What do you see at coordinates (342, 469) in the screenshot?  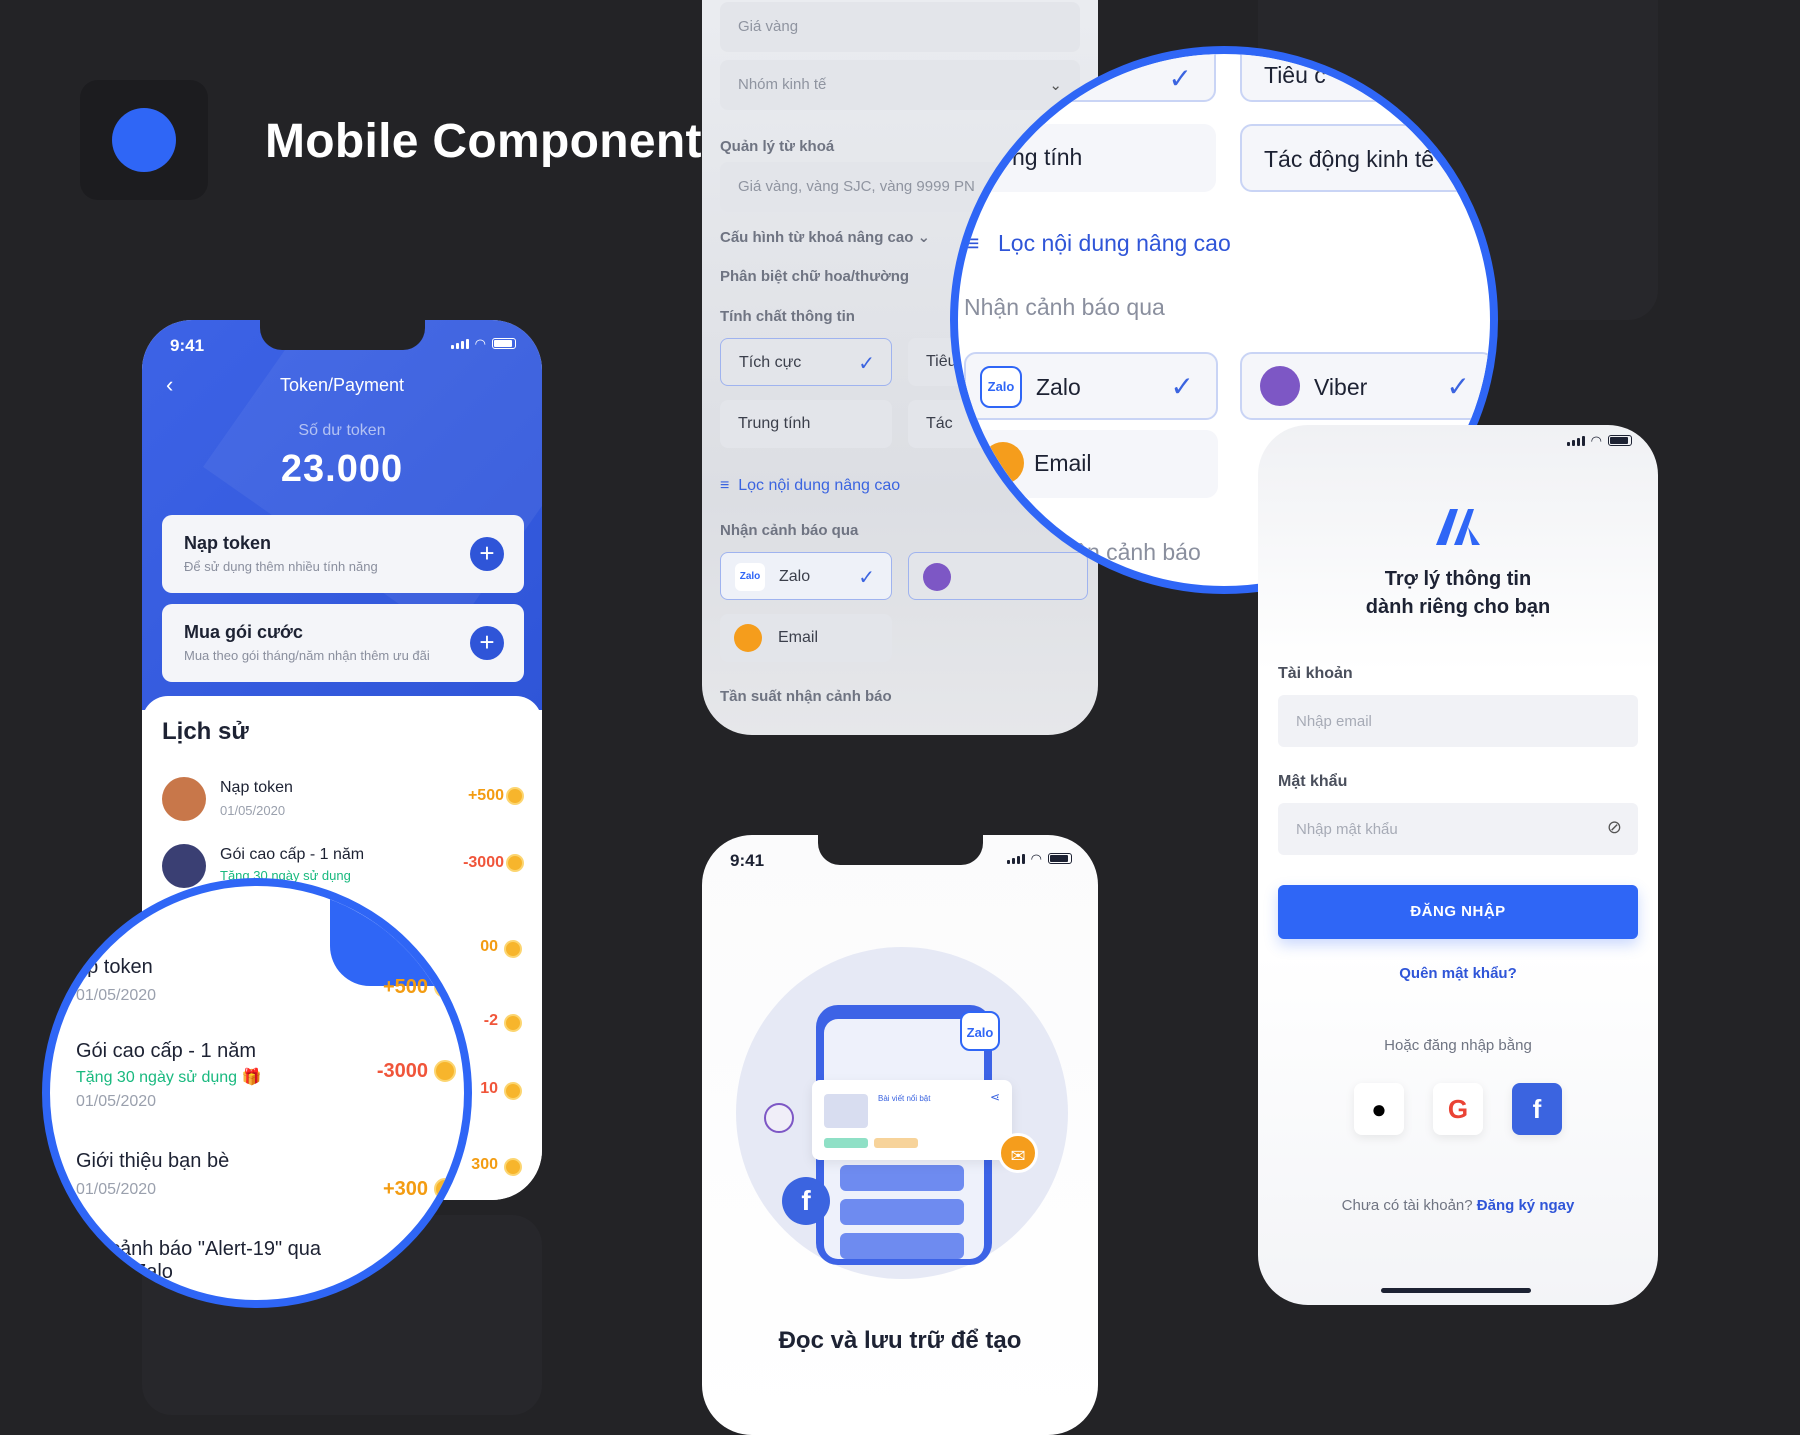 I see `balance-value: 23.000` at bounding box center [342, 469].